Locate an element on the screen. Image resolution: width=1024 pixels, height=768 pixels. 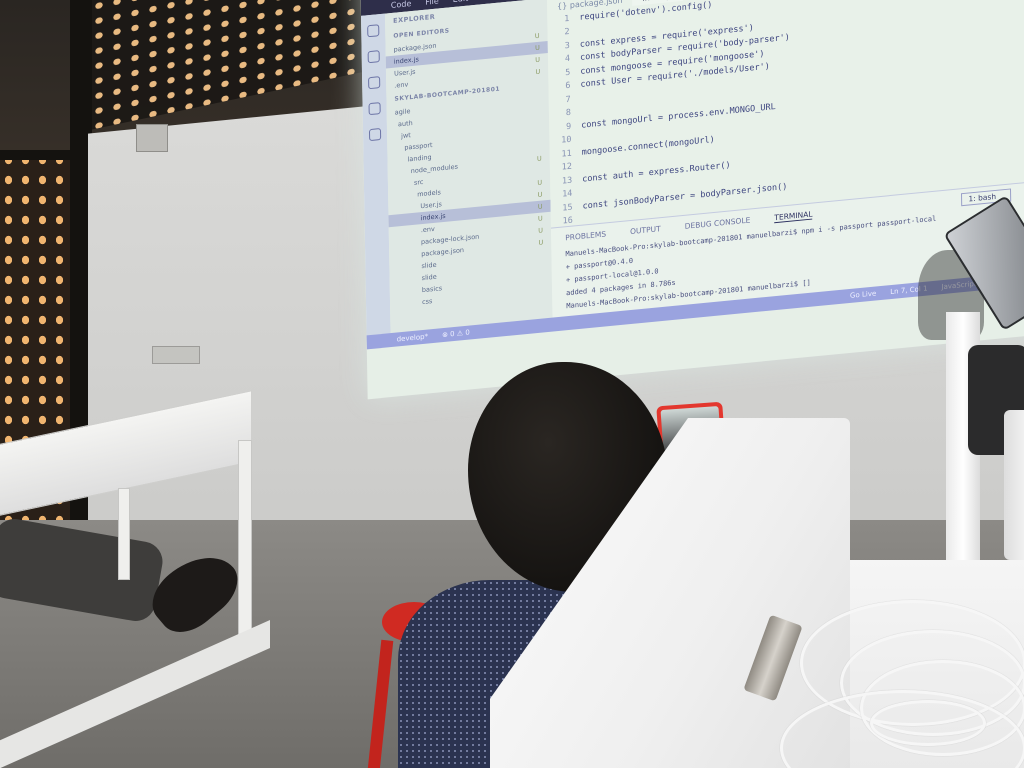
line-number: 13 is located at coordinates (567, 181).